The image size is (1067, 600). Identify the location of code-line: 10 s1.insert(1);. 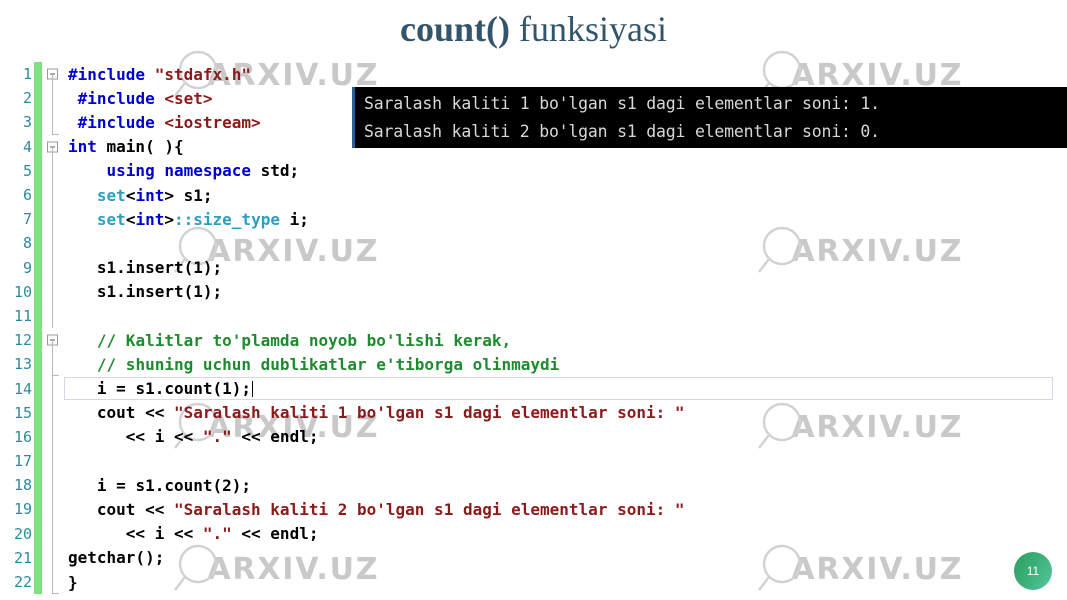
(533, 291).